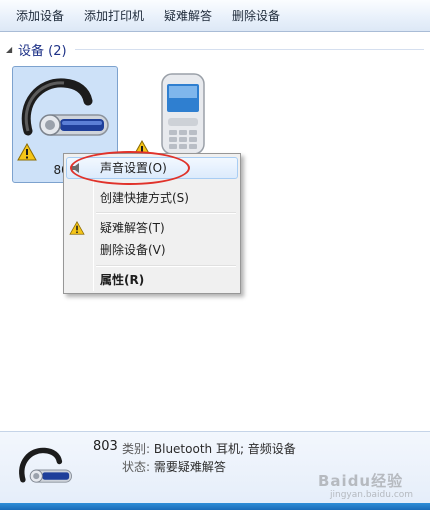 The width and height of the screenshot is (430, 510). What do you see at coordinates (46, 465) in the screenshot?
I see `bluetooth-headset-icon` at bounding box center [46, 465].